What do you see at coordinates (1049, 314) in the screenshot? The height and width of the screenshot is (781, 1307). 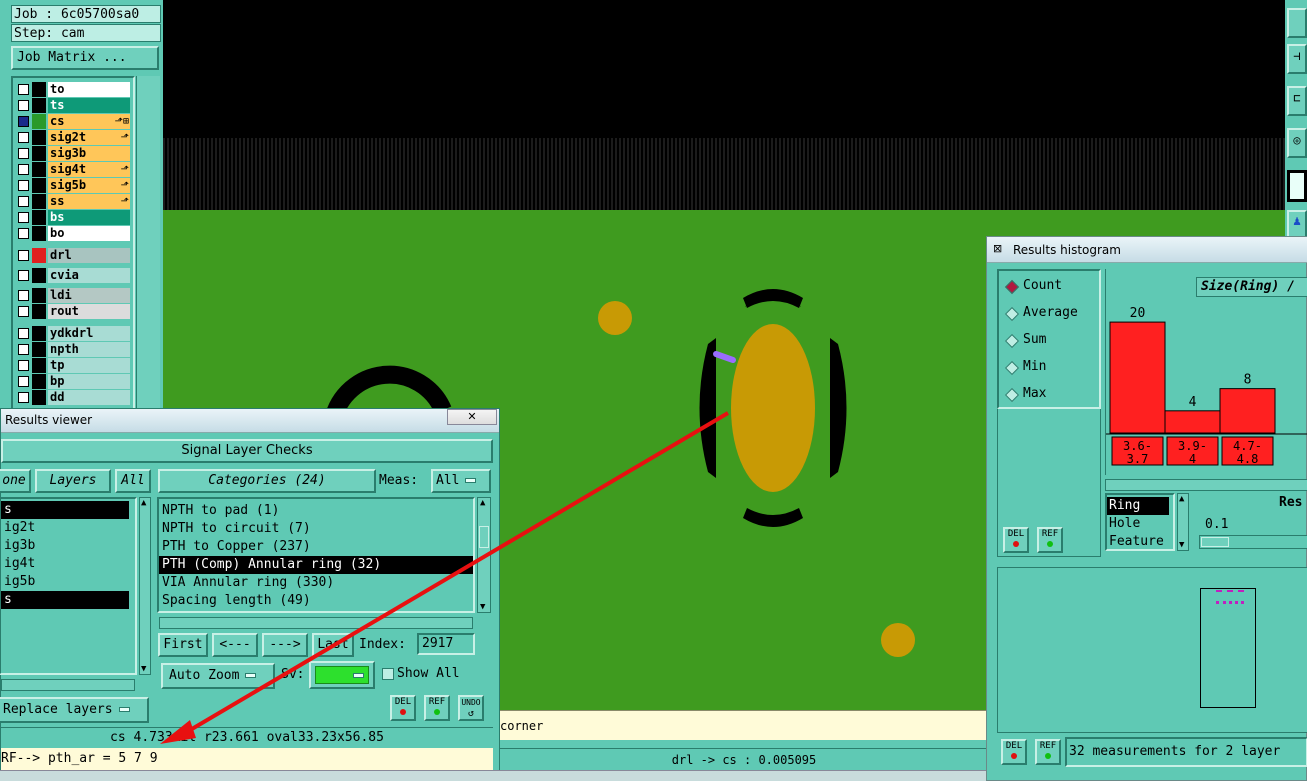 I see `mode-option-average: Average` at bounding box center [1049, 314].